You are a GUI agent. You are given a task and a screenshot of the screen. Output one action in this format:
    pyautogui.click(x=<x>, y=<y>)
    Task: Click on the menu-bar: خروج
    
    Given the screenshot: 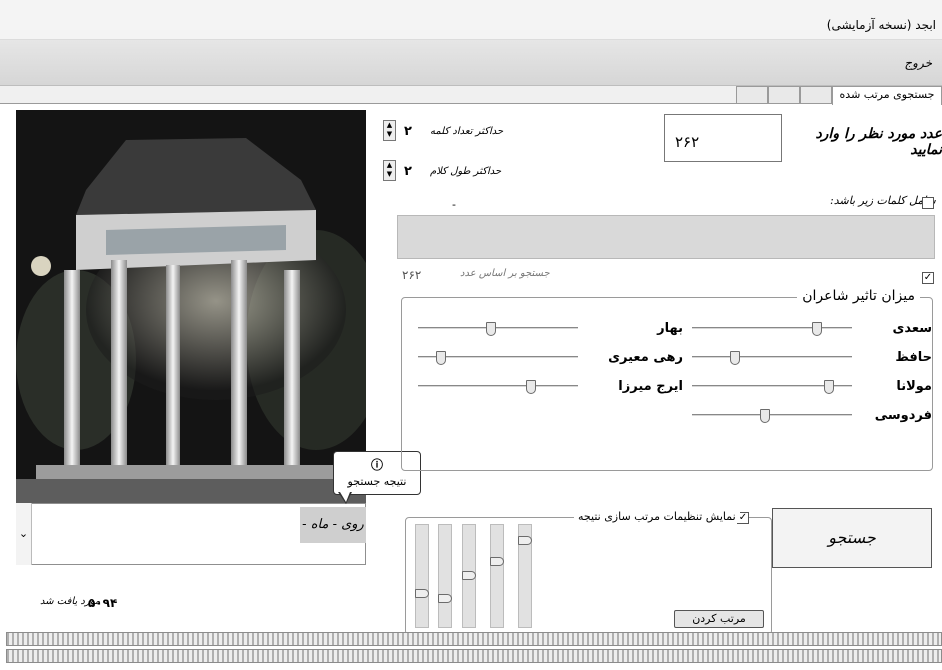 What is the action you would take?
    pyautogui.click(x=471, y=63)
    